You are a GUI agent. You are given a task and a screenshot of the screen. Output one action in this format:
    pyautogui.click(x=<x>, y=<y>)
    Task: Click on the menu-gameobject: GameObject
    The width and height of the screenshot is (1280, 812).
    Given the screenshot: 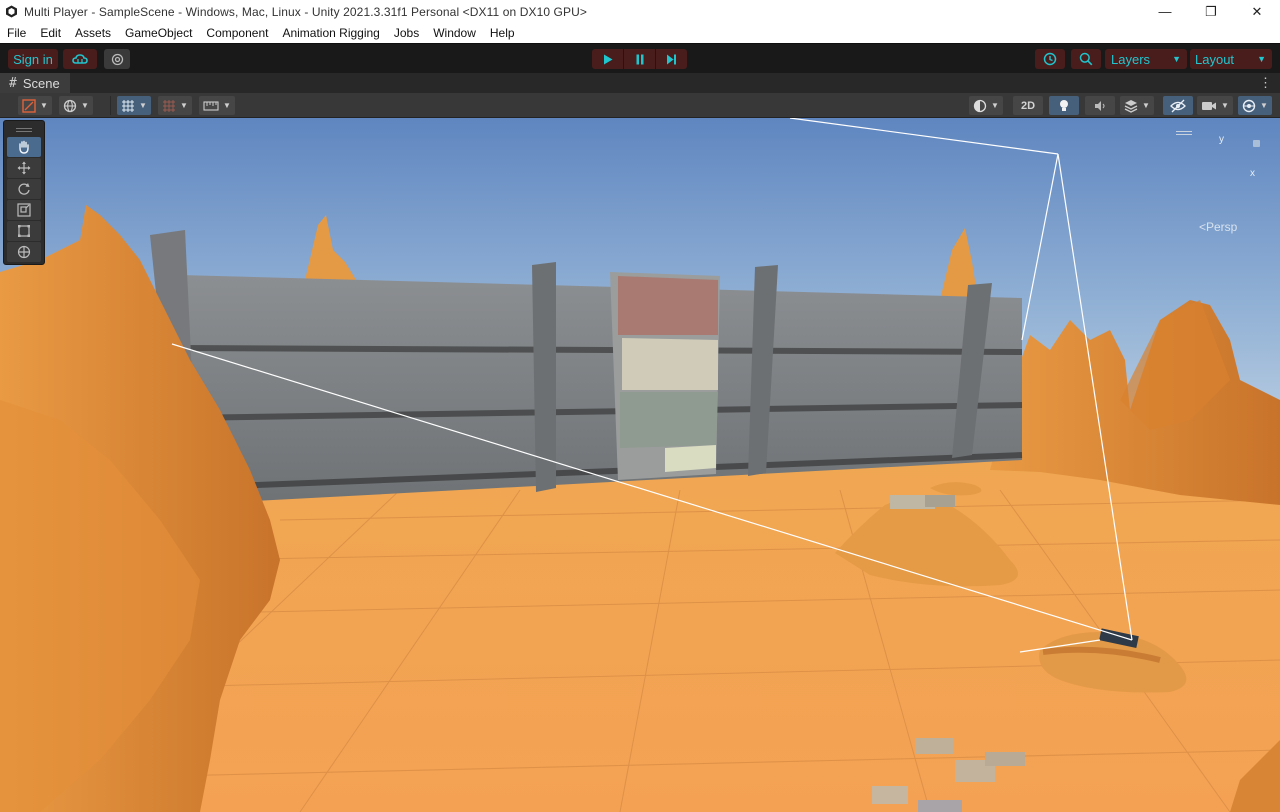 What is the action you would take?
    pyautogui.click(x=158, y=33)
    